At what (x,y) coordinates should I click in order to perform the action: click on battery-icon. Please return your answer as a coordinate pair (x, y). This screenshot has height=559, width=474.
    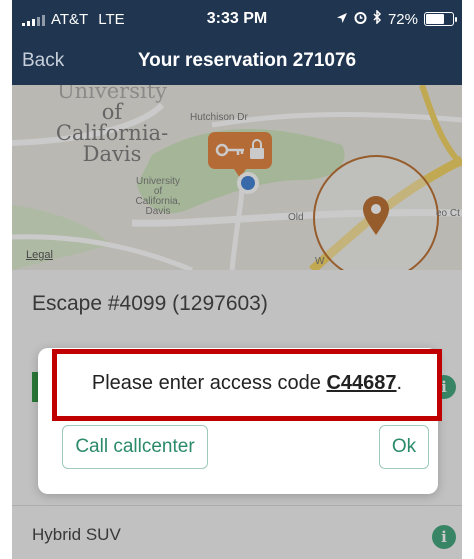
    Looking at the image, I should click on (440, 19).